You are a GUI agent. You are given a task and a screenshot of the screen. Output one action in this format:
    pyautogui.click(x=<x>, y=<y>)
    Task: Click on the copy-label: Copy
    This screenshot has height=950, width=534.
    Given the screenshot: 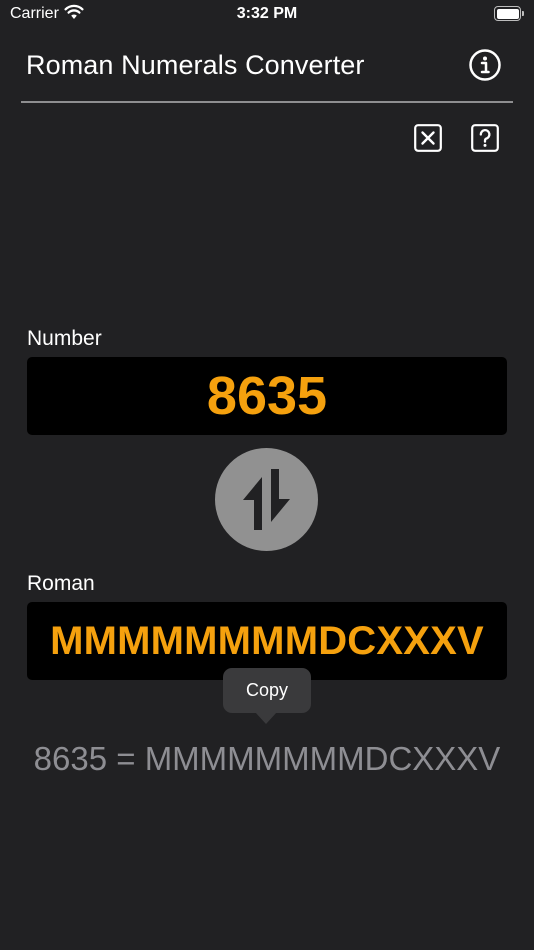 What is the action you would take?
    pyautogui.click(x=267, y=690)
    